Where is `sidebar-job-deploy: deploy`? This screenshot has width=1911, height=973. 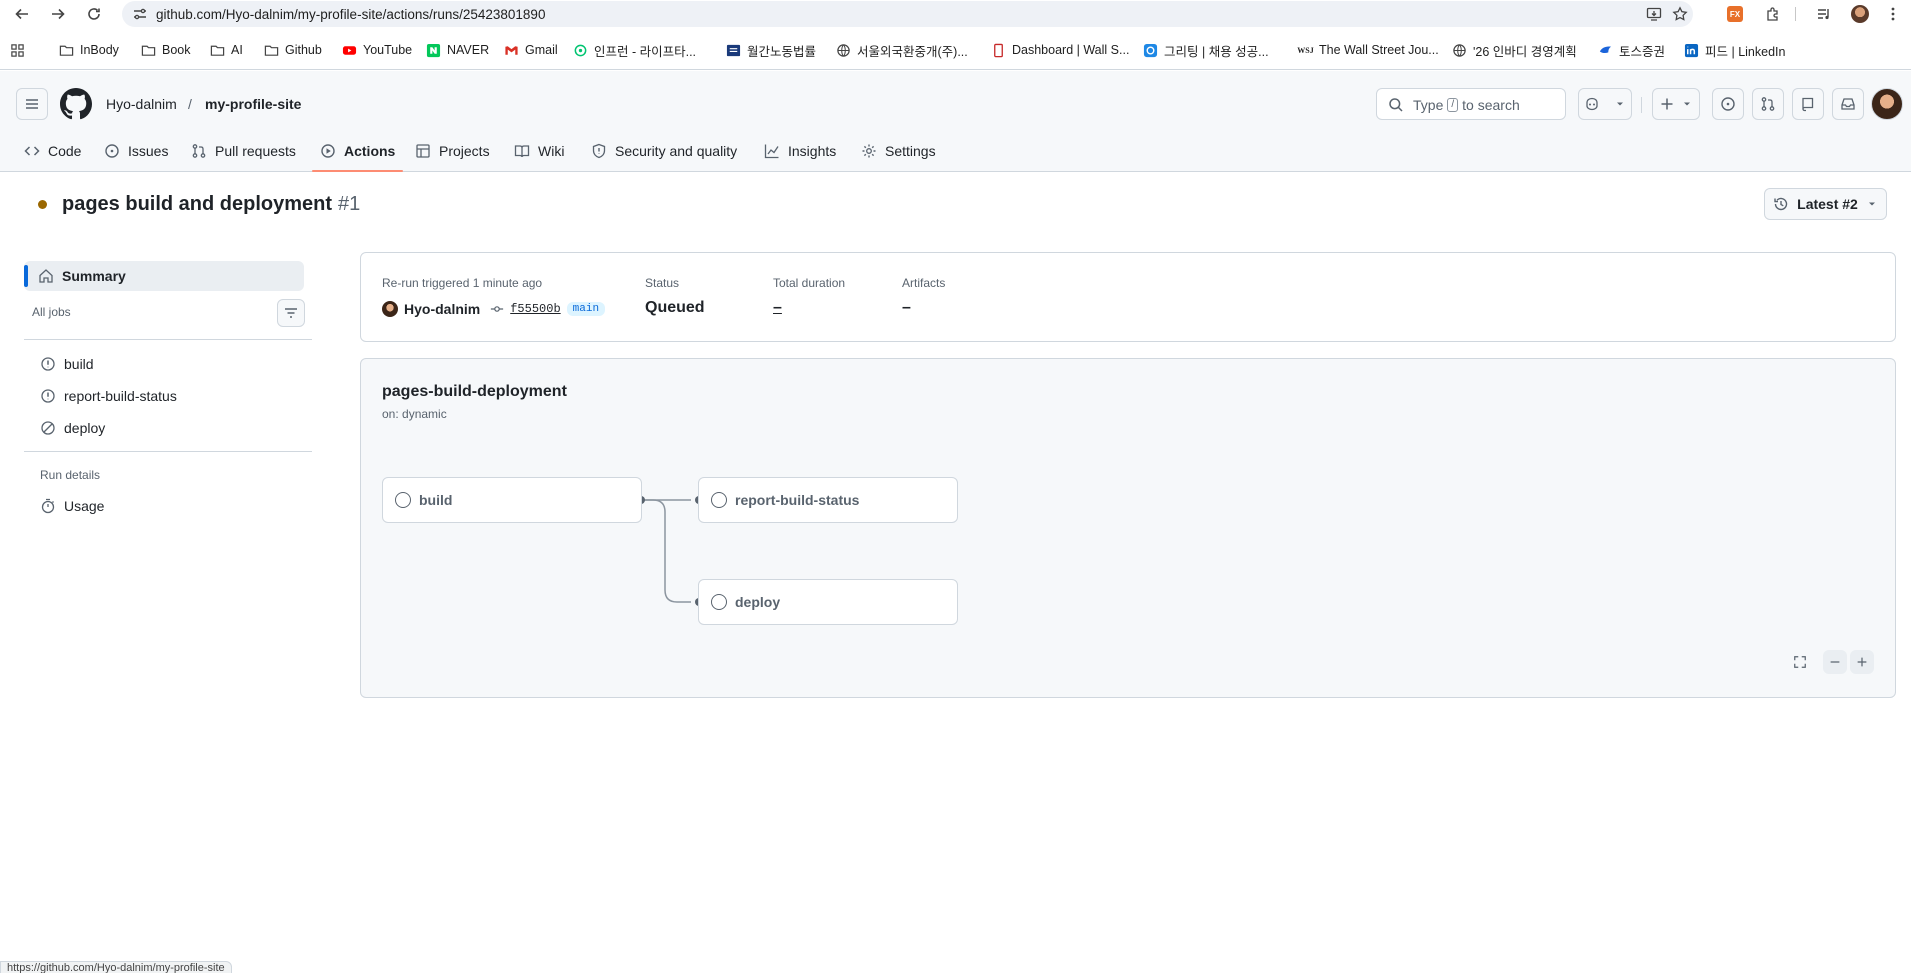 sidebar-job-deploy: deploy is located at coordinates (72, 428).